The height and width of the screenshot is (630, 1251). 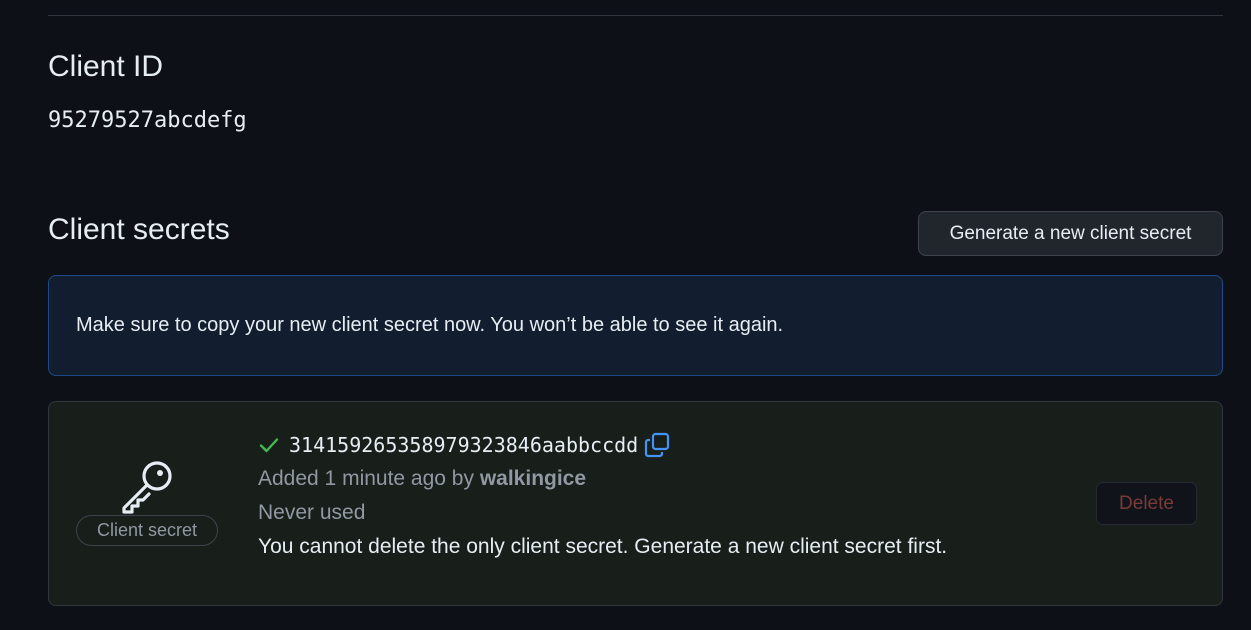 I want to click on secret-usage-status: Never used, so click(x=312, y=512).